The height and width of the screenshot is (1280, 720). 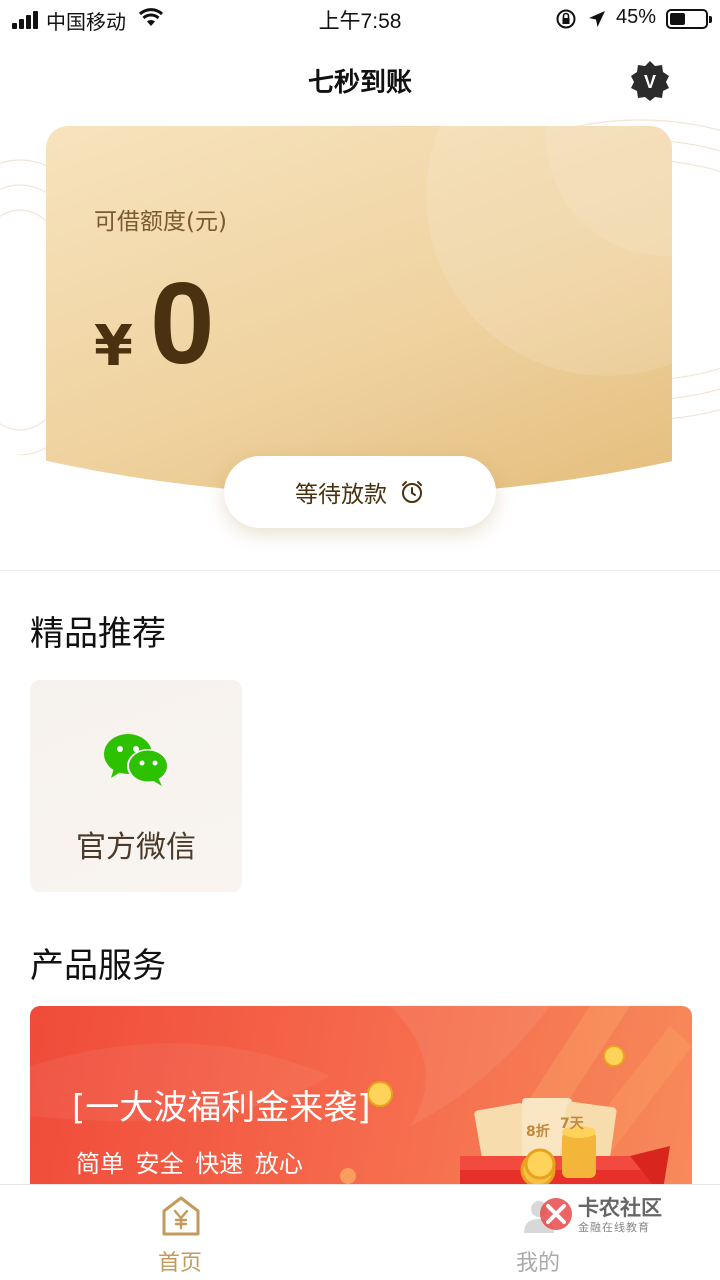 What do you see at coordinates (677, 19) in the screenshot?
I see `battery-fill` at bounding box center [677, 19].